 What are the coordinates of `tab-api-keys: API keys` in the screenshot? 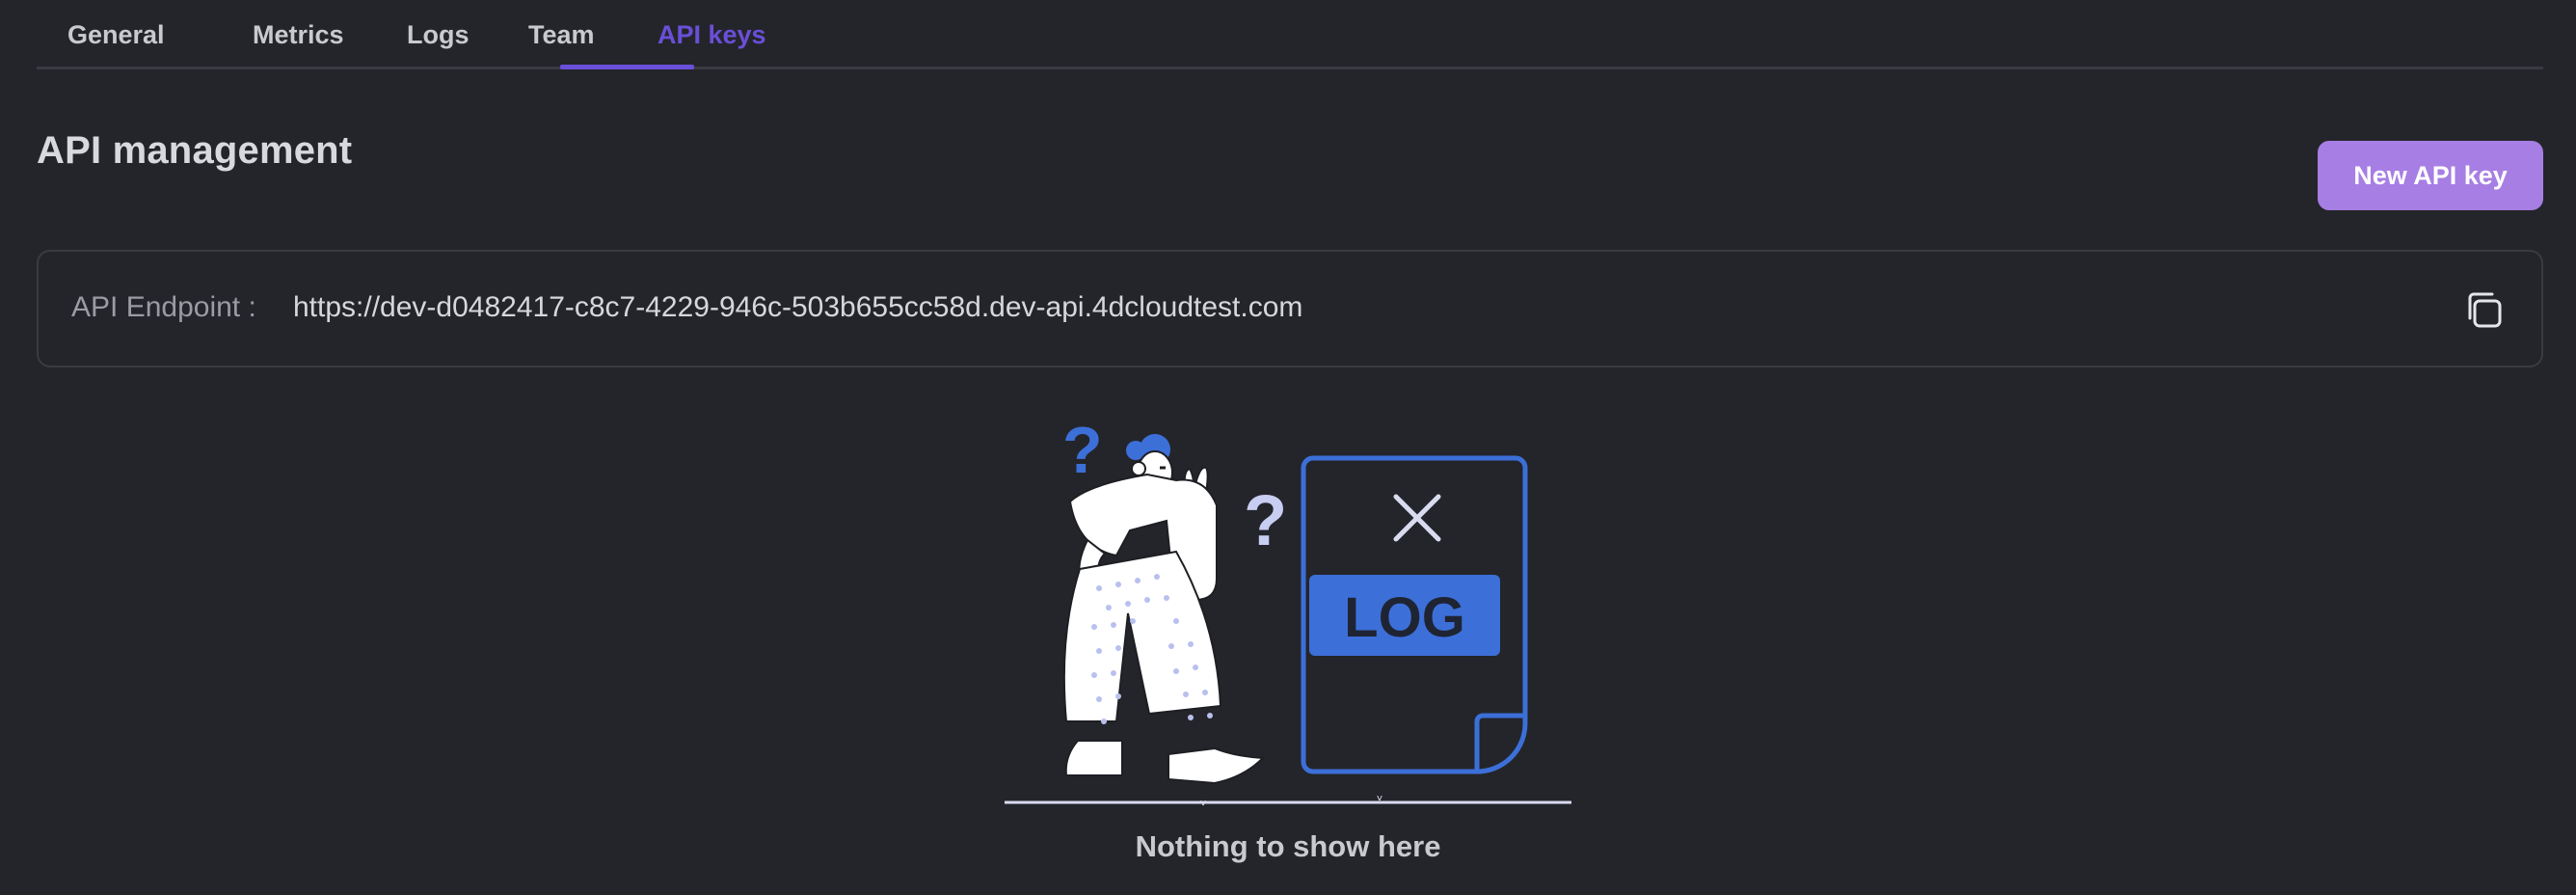 It's located at (712, 24).